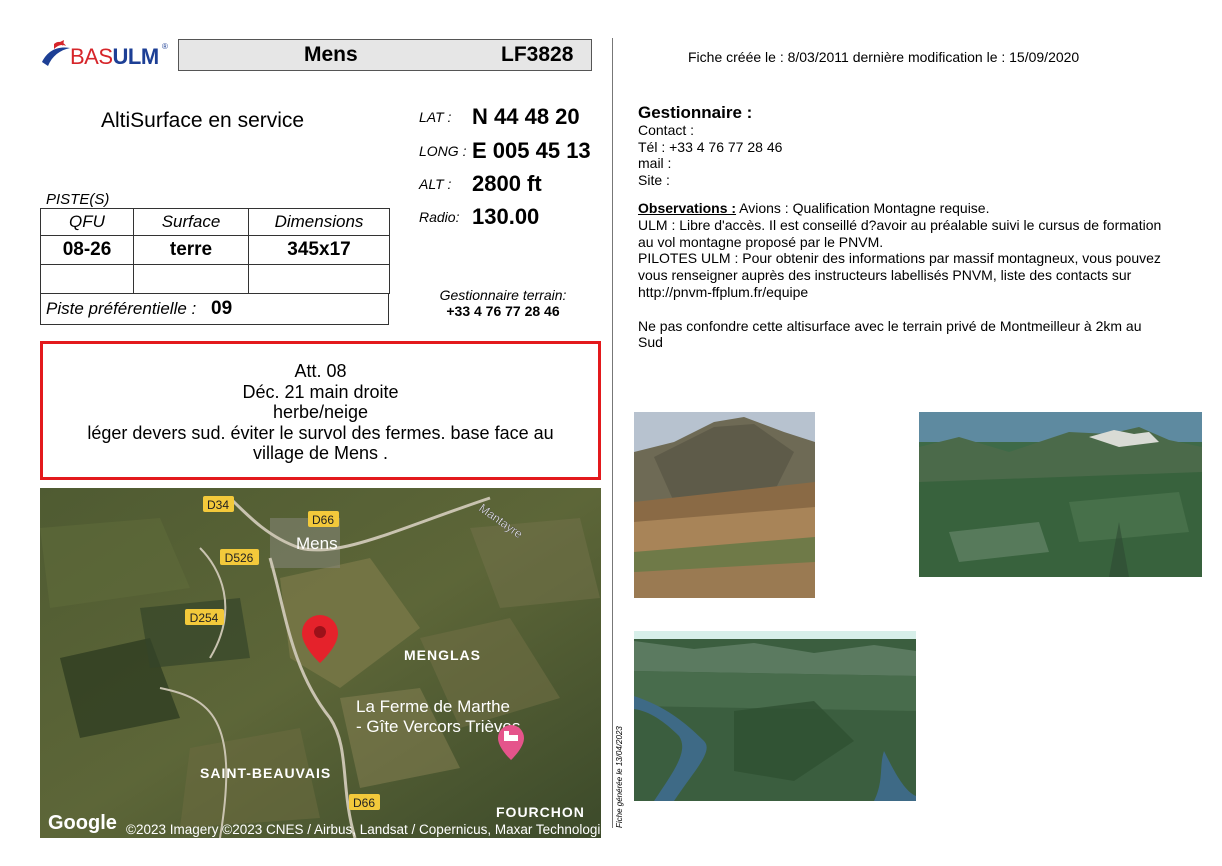  Describe the element at coordinates (1060, 494) in the screenshot. I see `photo-3d-terrain-north` at that location.